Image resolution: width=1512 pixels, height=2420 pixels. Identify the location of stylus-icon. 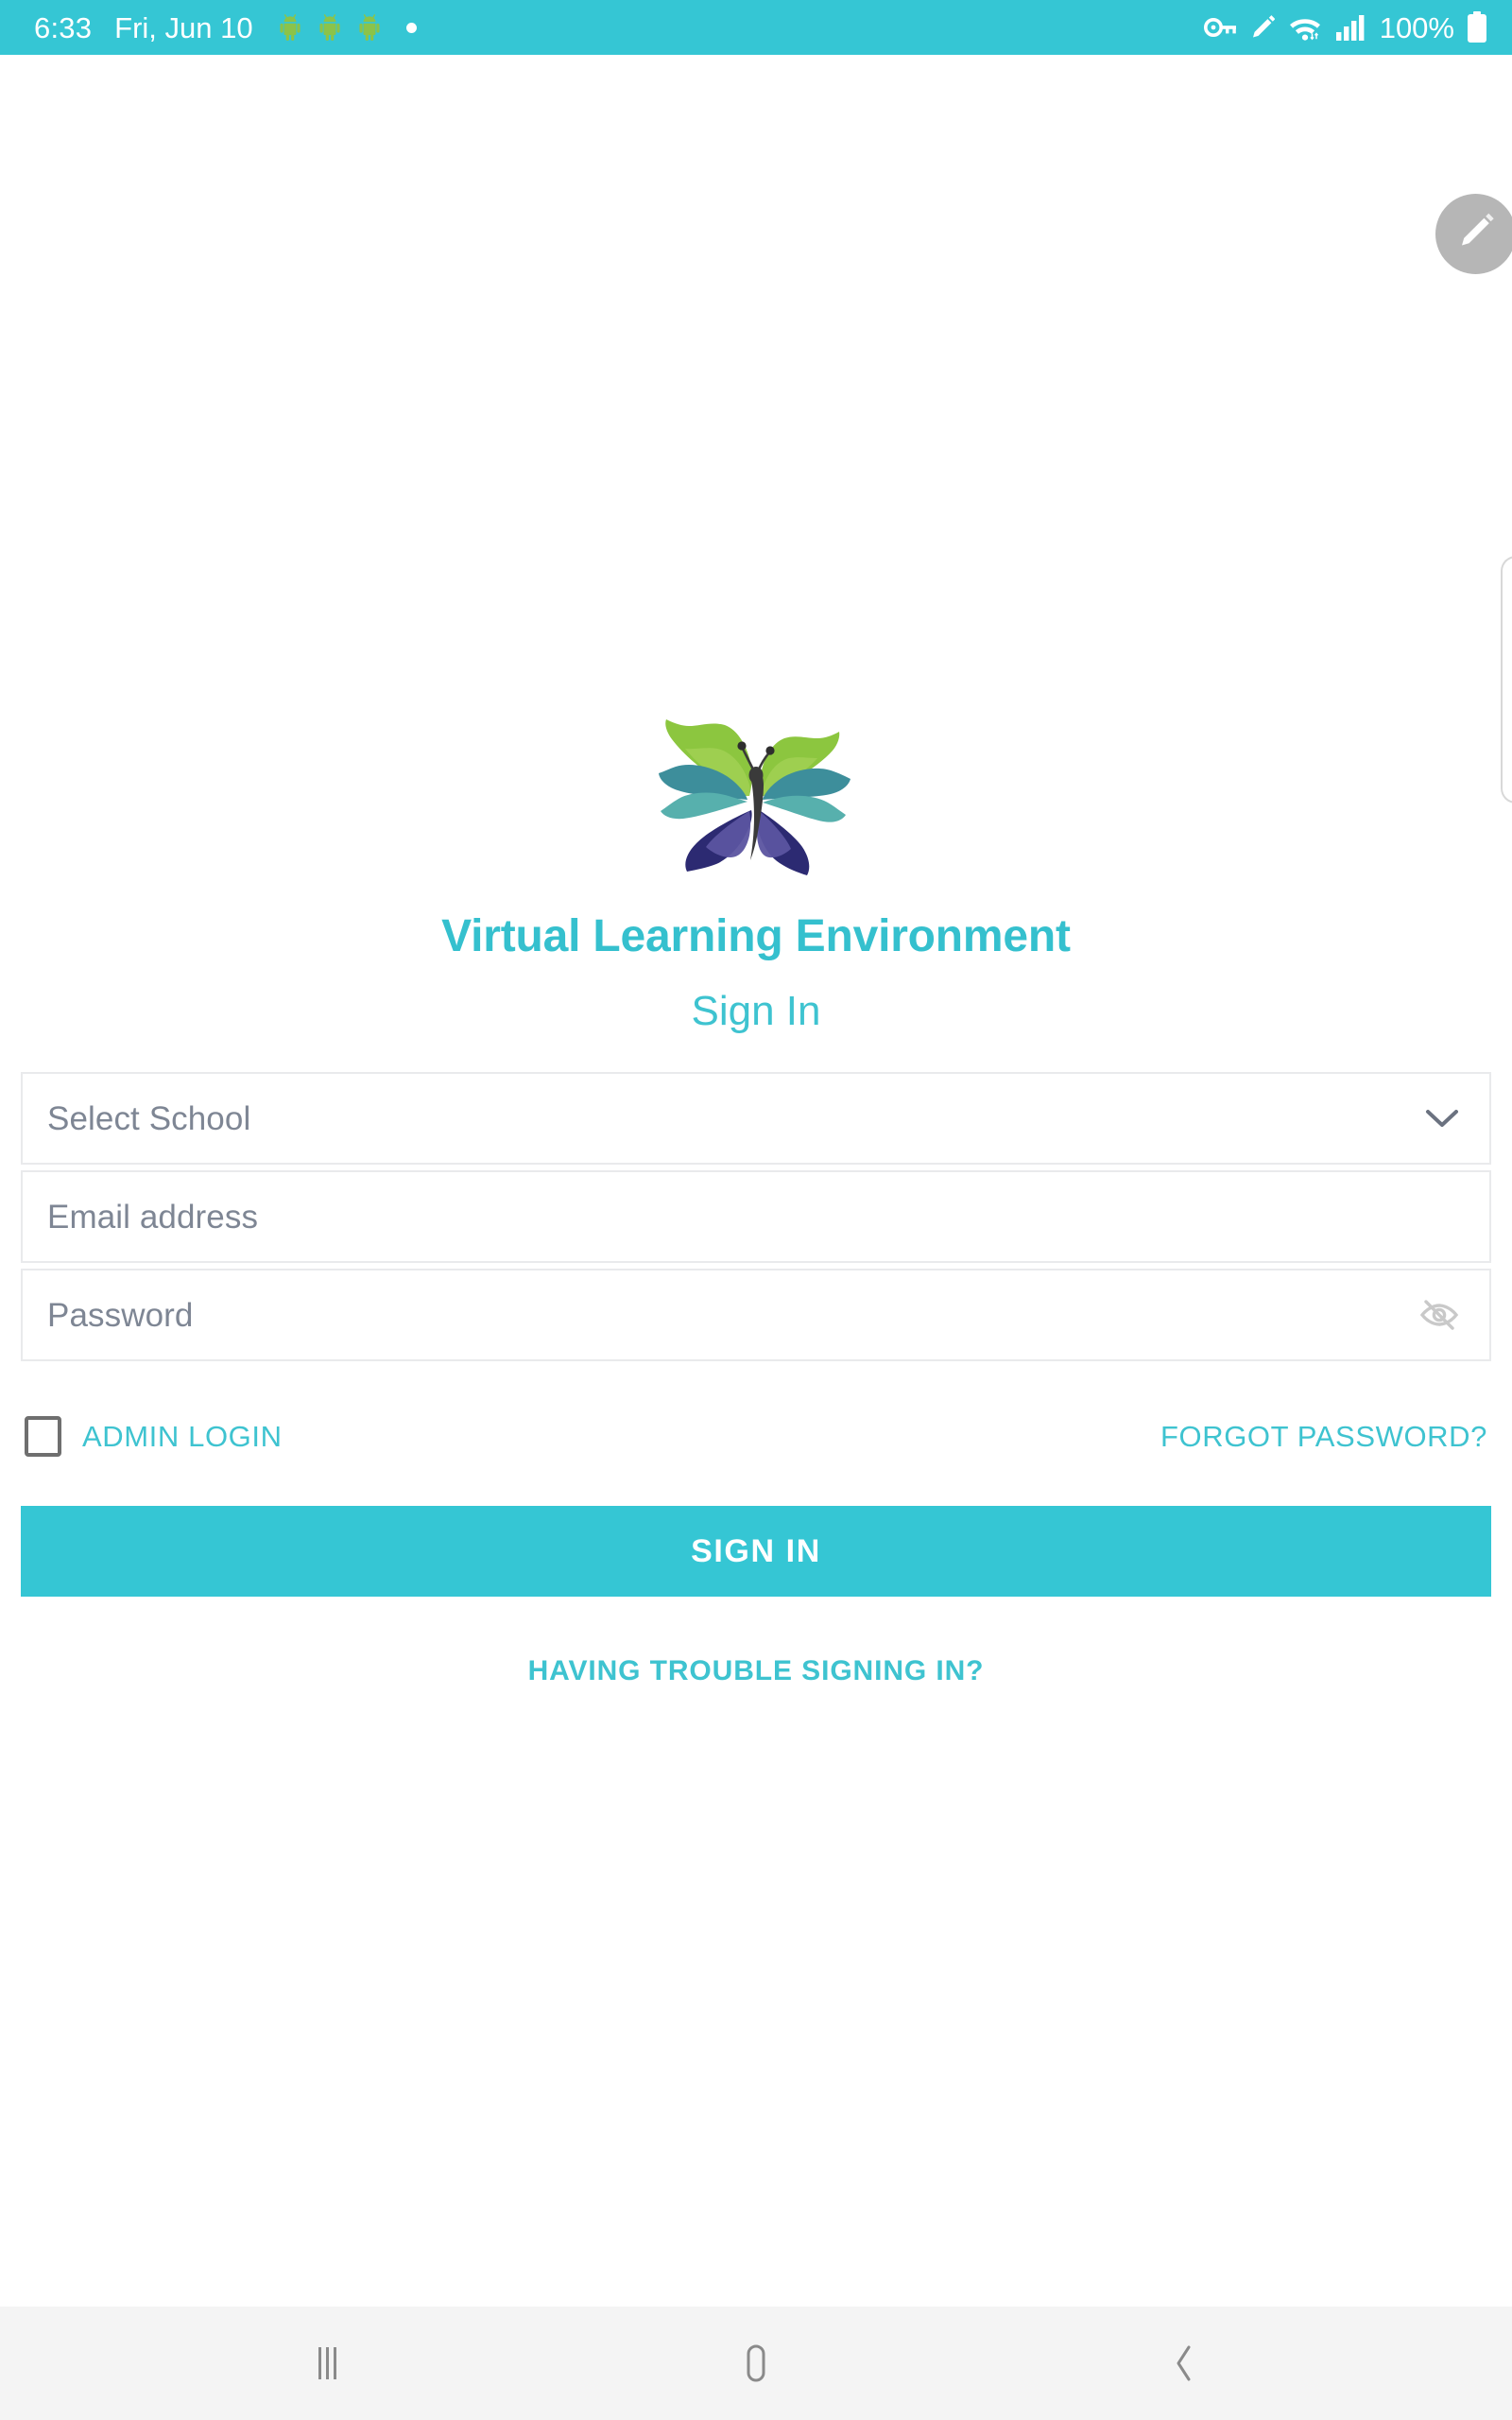
(1262, 28).